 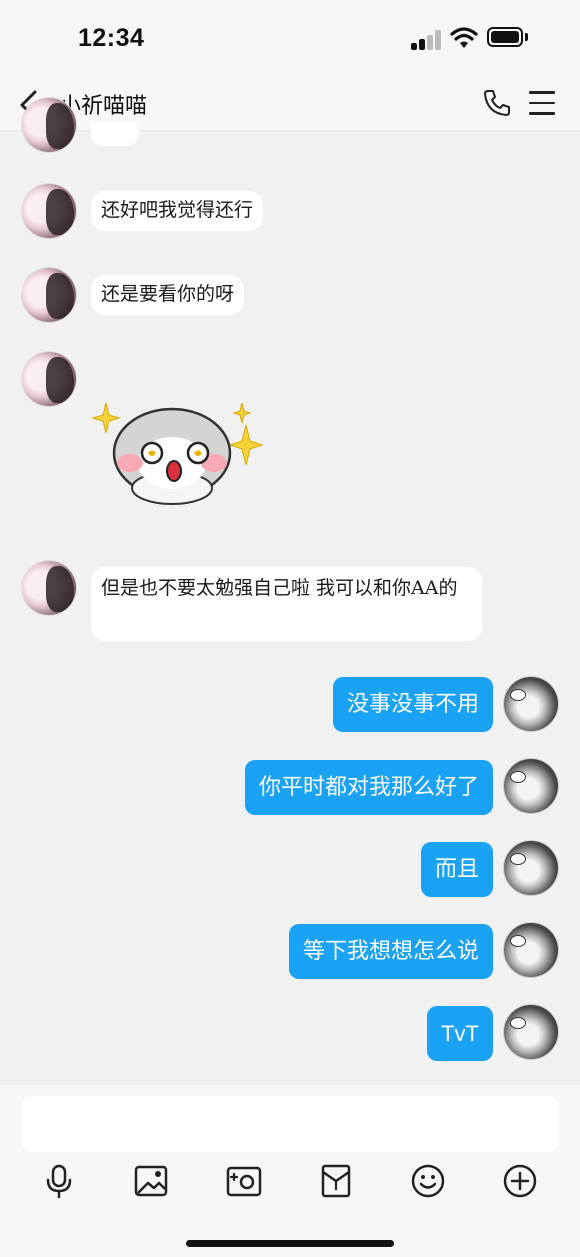 What do you see at coordinates (464, 37) in the screenshot?
I see `wifi-icon` at bounding box center [464, 37].